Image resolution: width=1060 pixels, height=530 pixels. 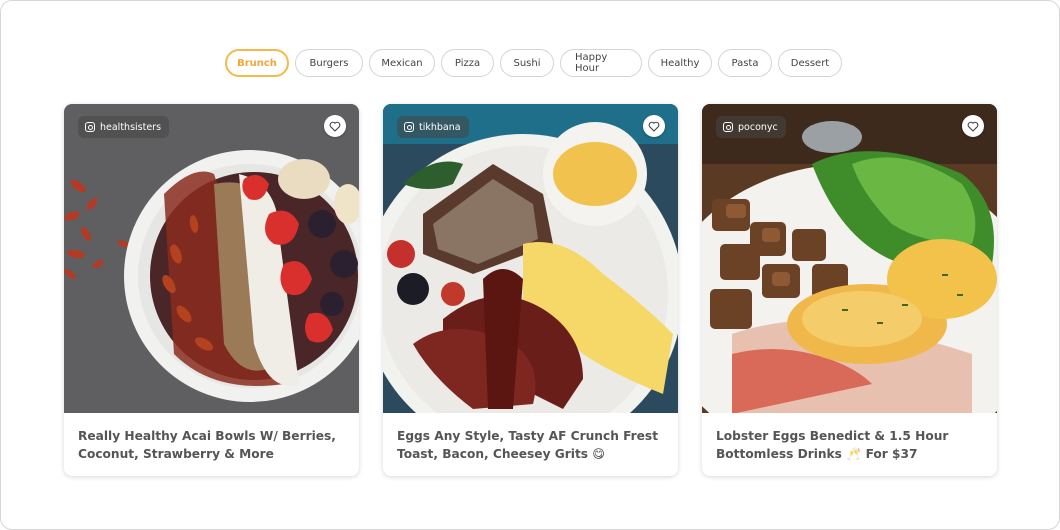 I want to click on author-handle: tikhbana, so click(x=433, y=127).